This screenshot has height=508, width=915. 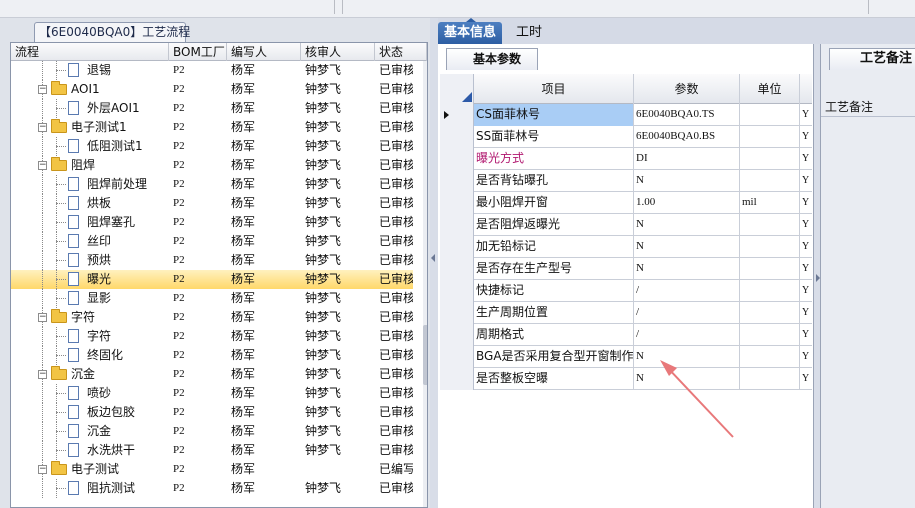 What do you see at coordinates (687, 159) in the screenshot?
I see `param-value-cell: DI` at bounding box center [687, 159].